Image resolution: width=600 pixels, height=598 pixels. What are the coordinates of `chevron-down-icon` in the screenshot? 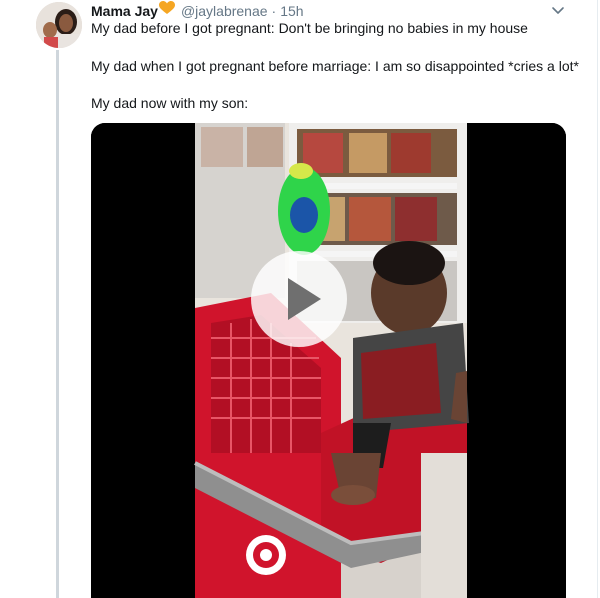 It's located at (558, 10).